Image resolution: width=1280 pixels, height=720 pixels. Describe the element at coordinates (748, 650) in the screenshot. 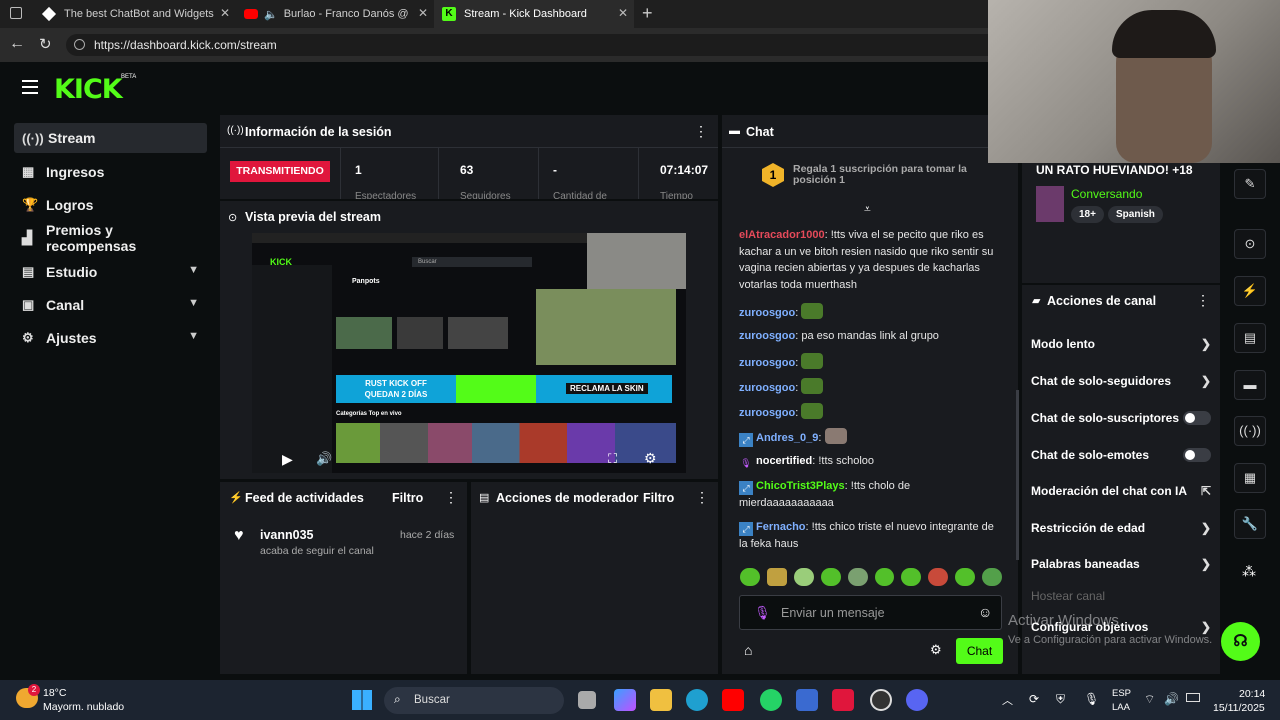

I see `gift-icon: ⌂` at that location.